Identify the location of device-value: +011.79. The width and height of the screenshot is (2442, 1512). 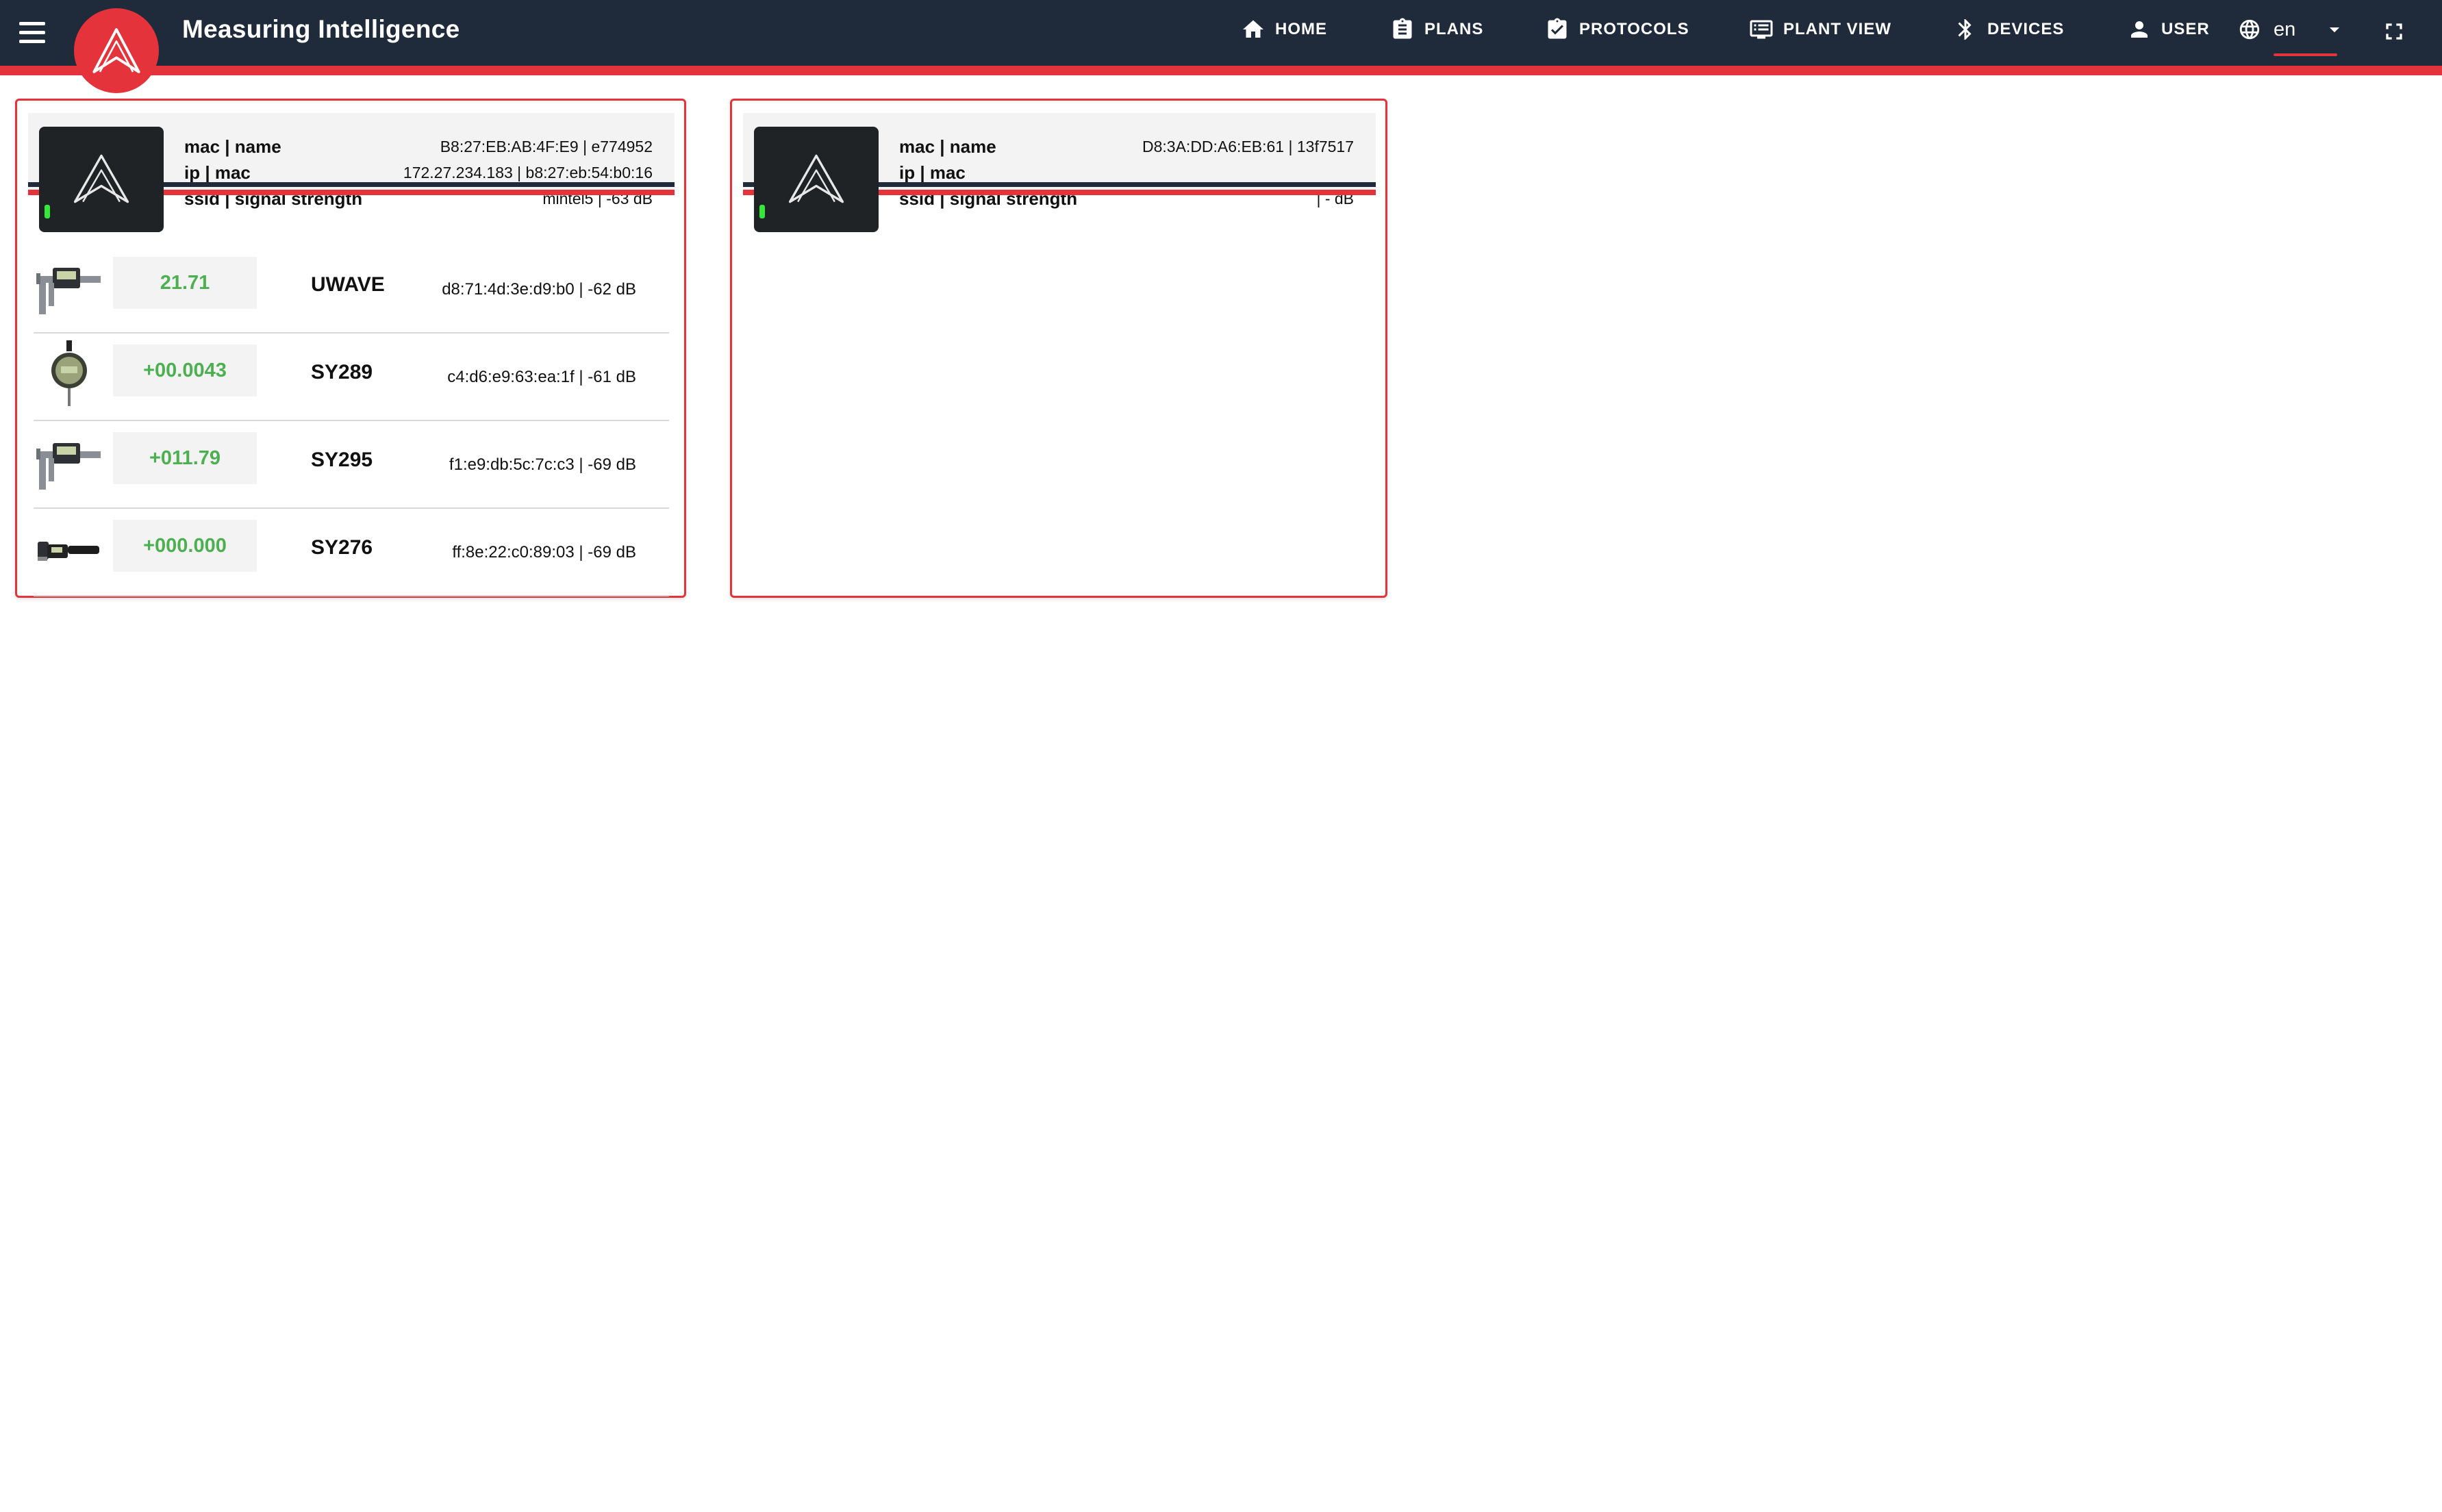
(185, 457).